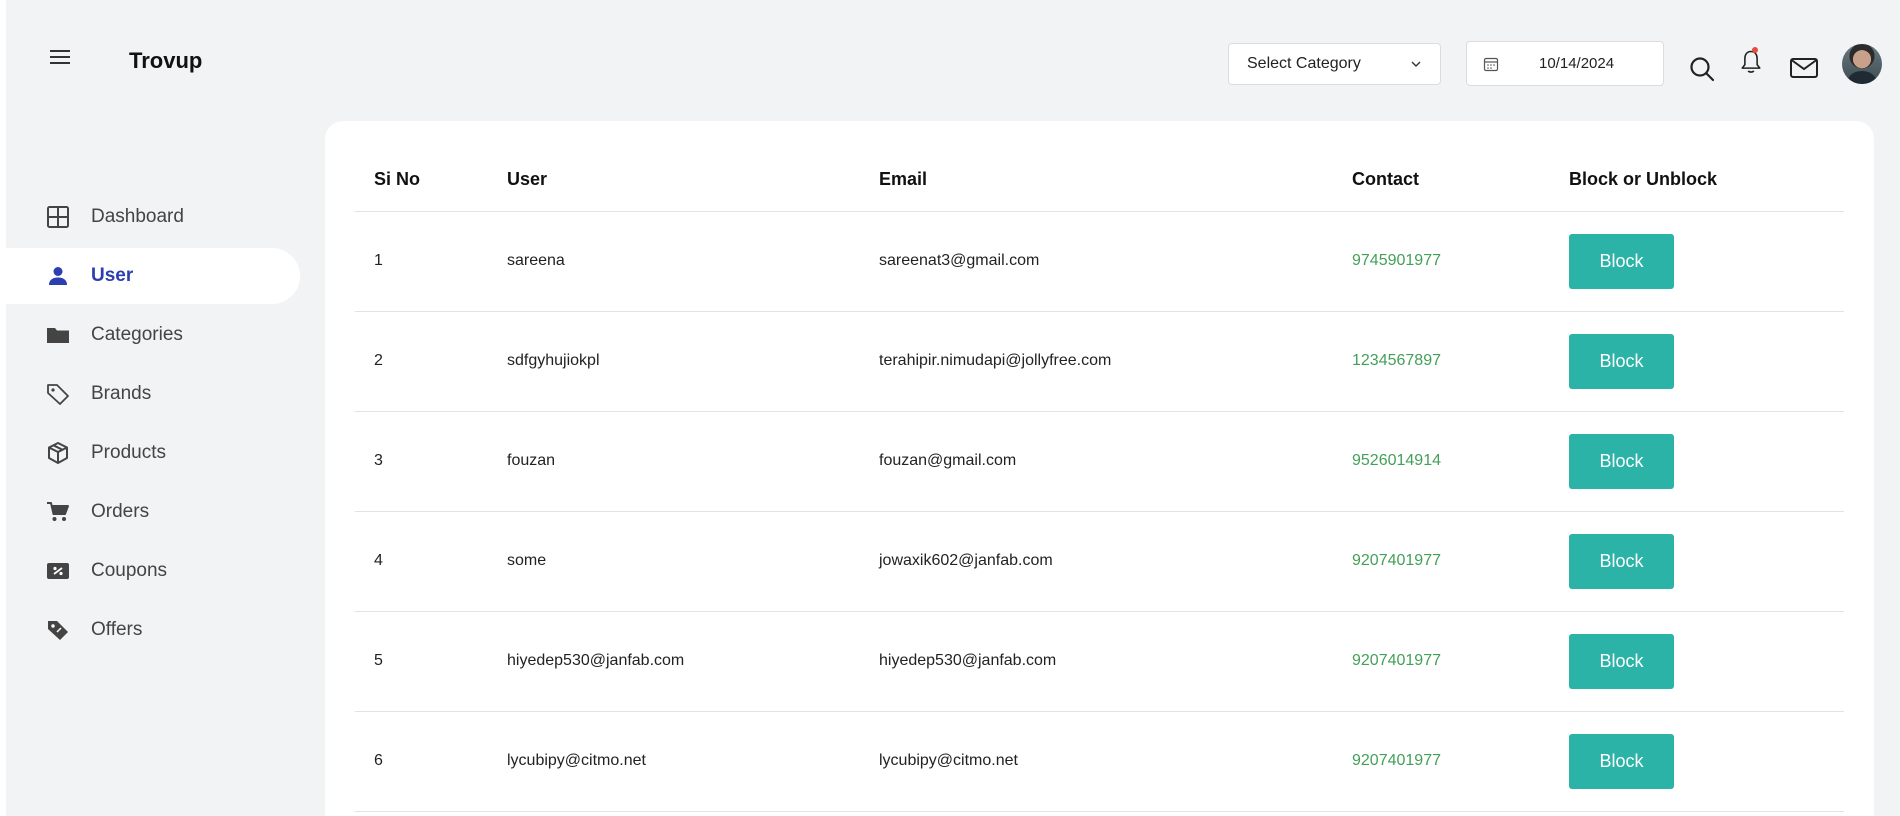 This screenshot has width=1900, height=816. What do you see at coordinates (1096, 661) in the screenshot?
I see `cell-email: hiyedep530@janfab.com` at bounding box center [1096, 661].